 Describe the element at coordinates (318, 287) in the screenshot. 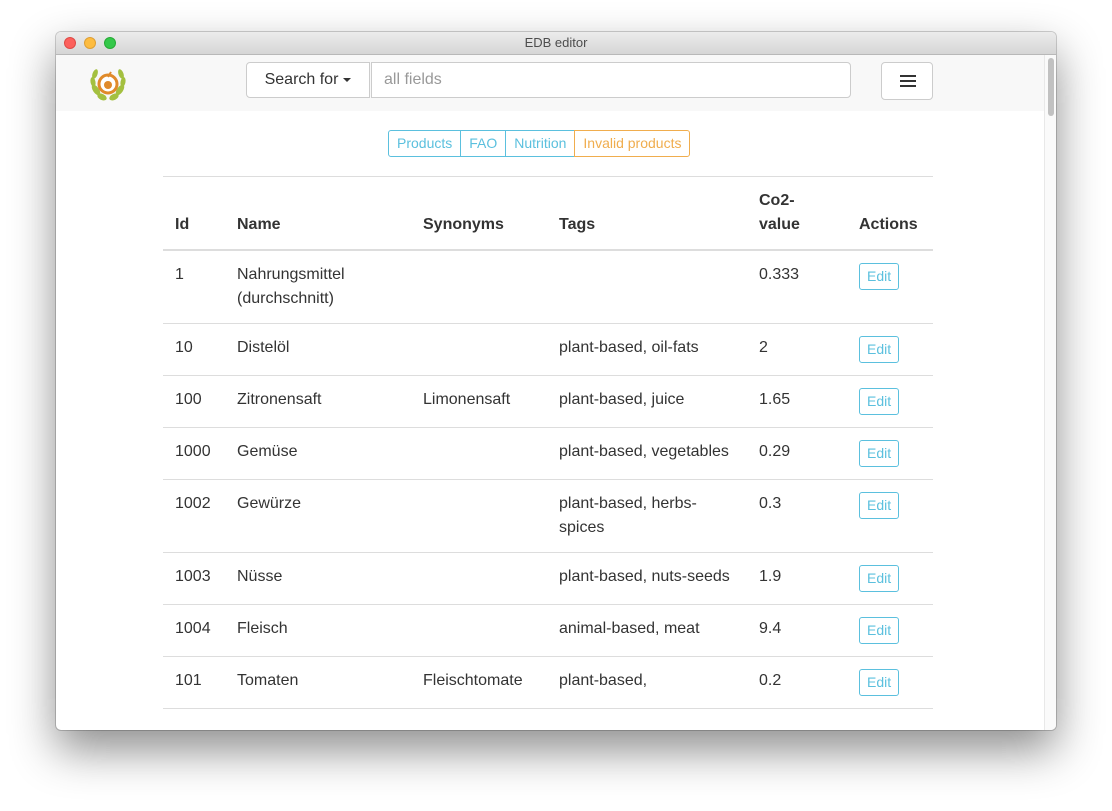

I see `cell-name: Nahrungsmittel (durchschnitt)` at that location.